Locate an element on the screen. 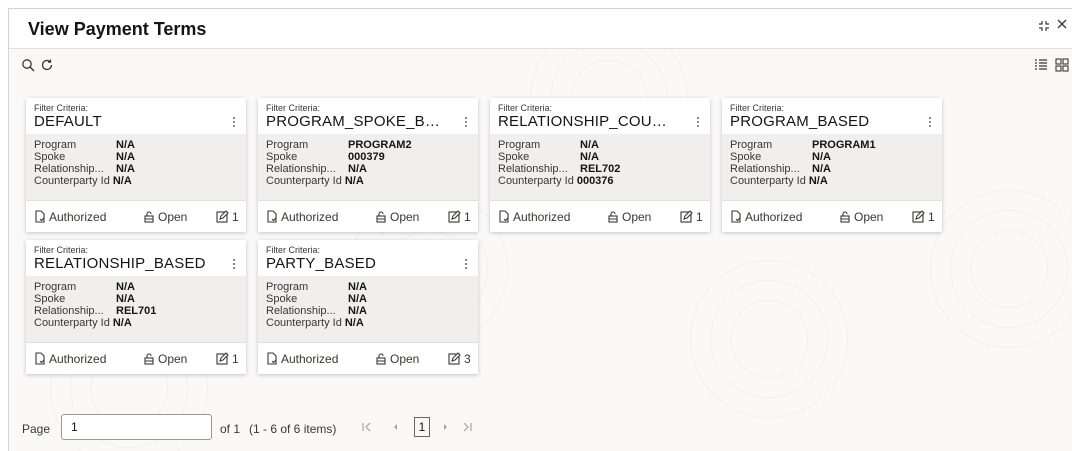 This screenshot has height=451, width=1072. grid-view-icon is located at coordinates (1062, 67).